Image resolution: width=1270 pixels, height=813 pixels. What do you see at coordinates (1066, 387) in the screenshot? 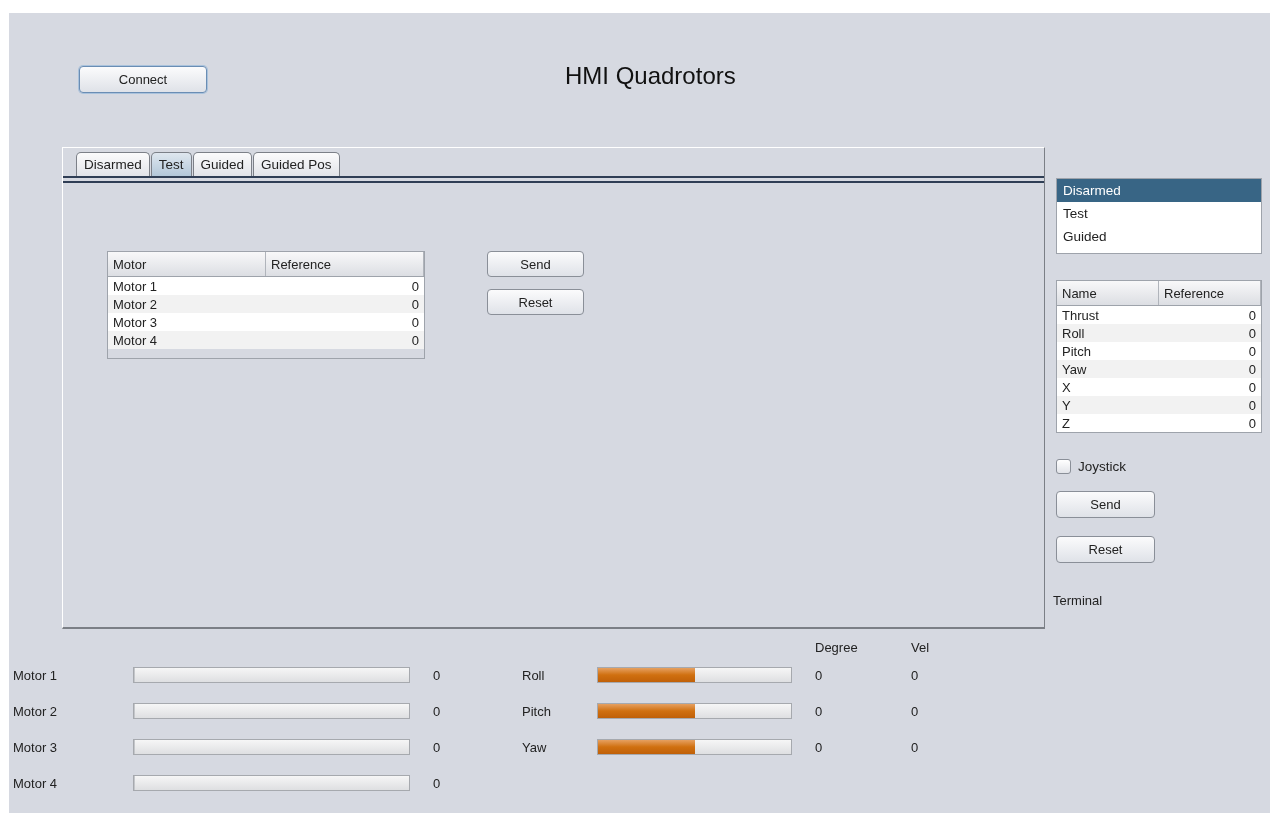
I see `table-cell-text: X` at bounding box center [1066, 387].